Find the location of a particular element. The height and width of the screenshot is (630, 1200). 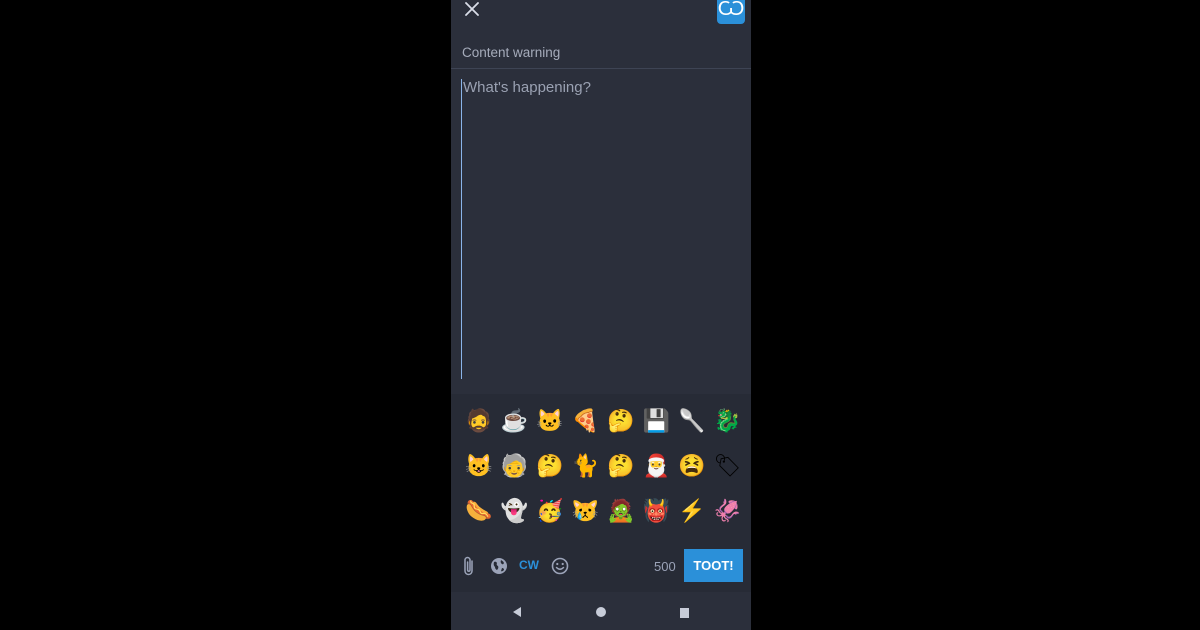

emoji-item: 💾 is located at coordinates (657, 421).